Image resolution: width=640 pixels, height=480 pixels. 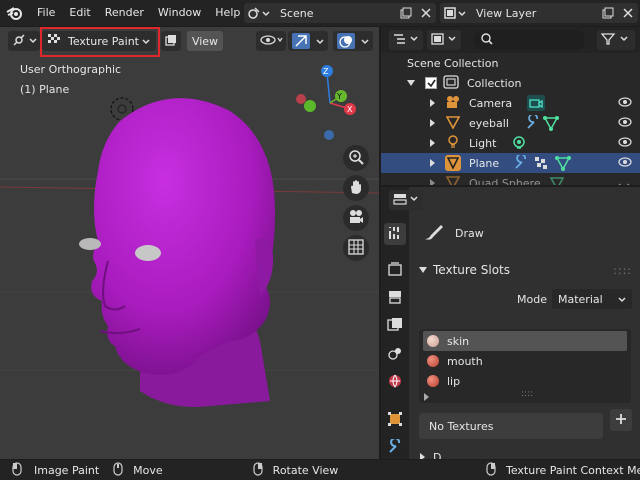 I want to click on display-mode-icon, so click(x=445, y=40).